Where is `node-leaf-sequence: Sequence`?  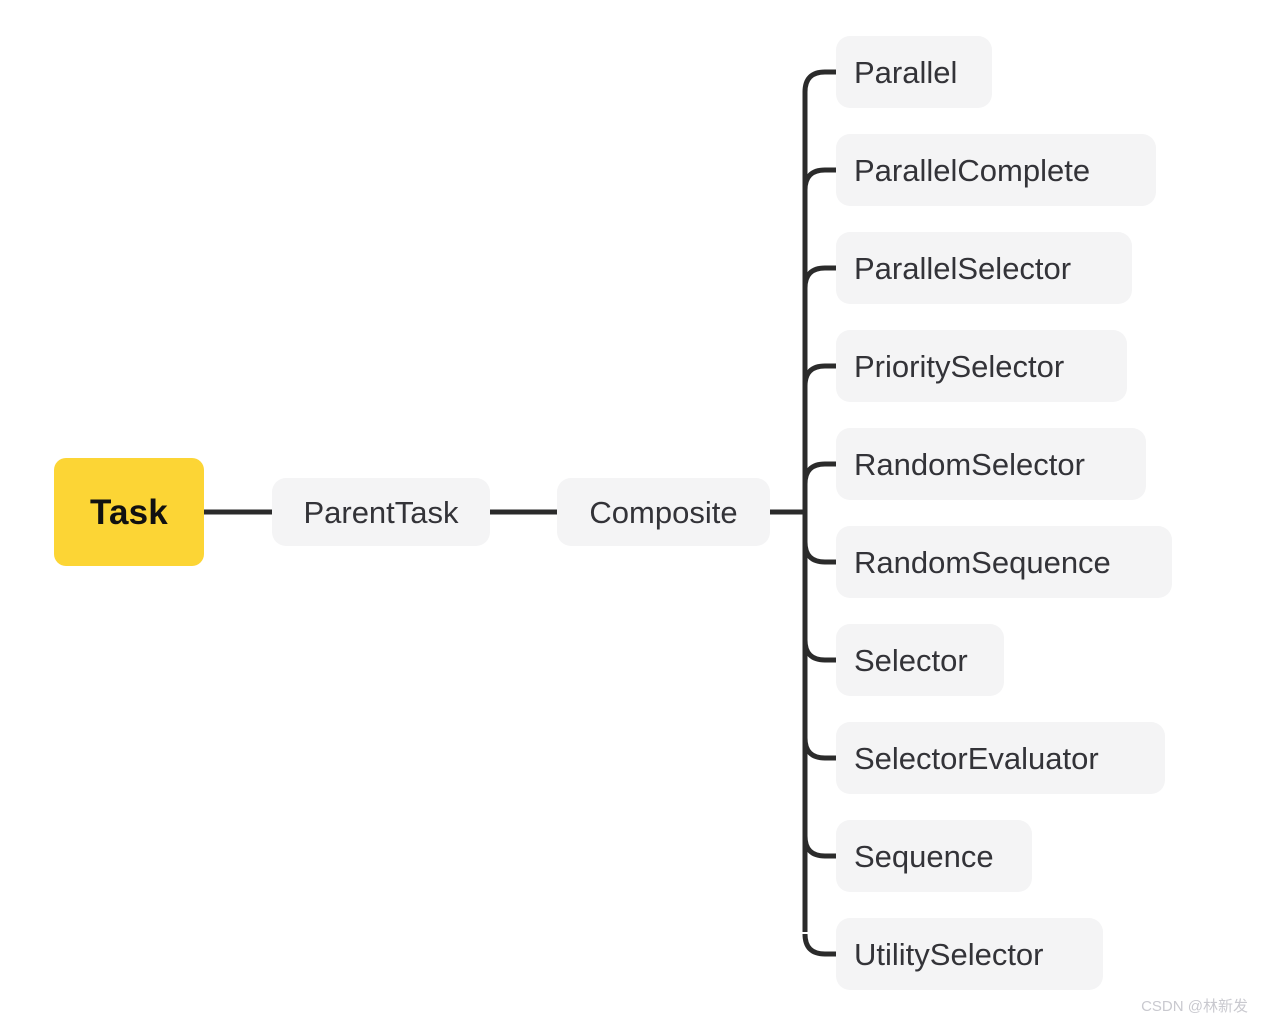
node-leaf-sequence: Sequence is located at coordinates (934, 856).